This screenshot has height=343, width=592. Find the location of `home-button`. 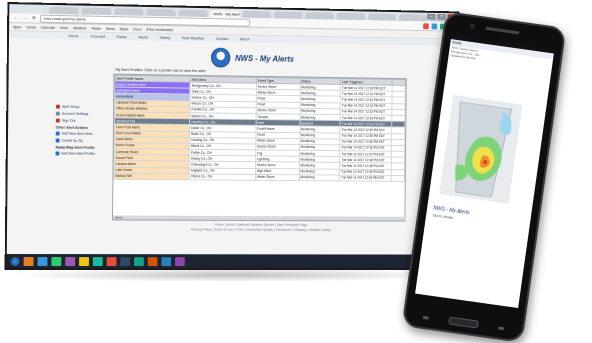

home-button is located at coordinates (463, 322).